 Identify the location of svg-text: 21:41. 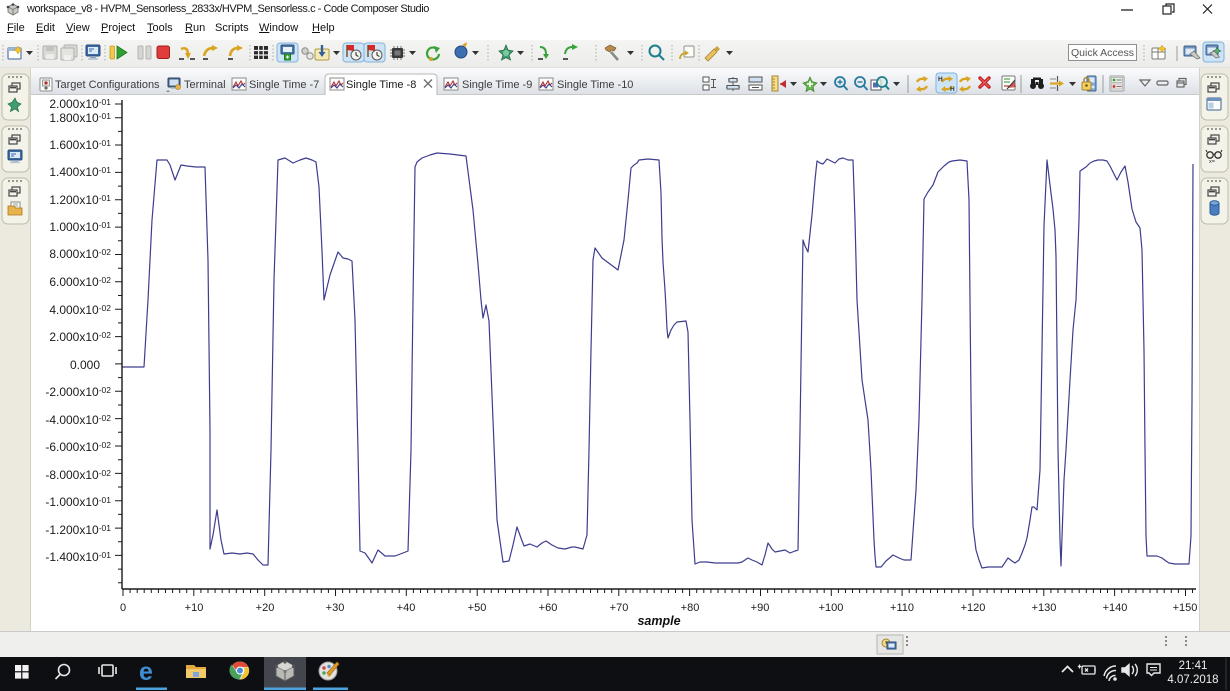
(1193, 666).